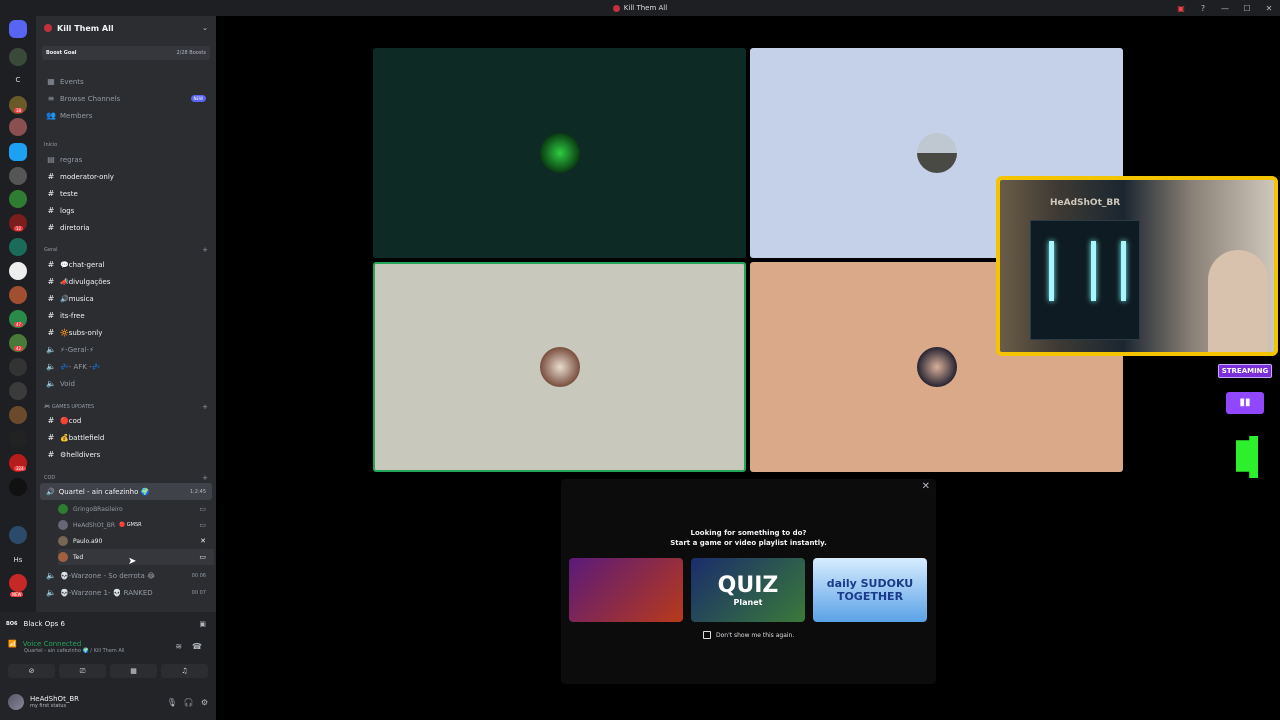 This screenshot has height=720, width=1280. I want to click on members-item: 👥 Members, so click(126, 115).